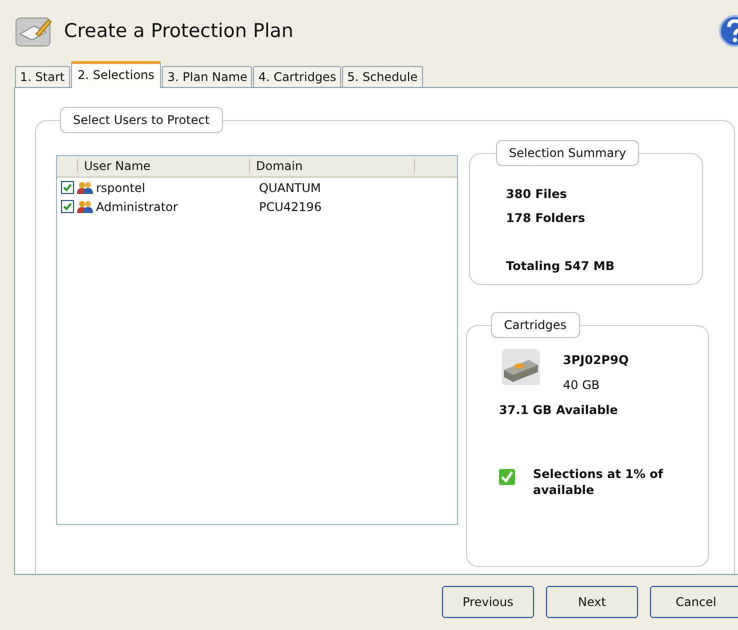 This screenshot has width=738, height=630. What do you see at coordinates (568, 153) in the screenshot?
I see `group-title: Selection Summary` at bounding box center [568, 153].